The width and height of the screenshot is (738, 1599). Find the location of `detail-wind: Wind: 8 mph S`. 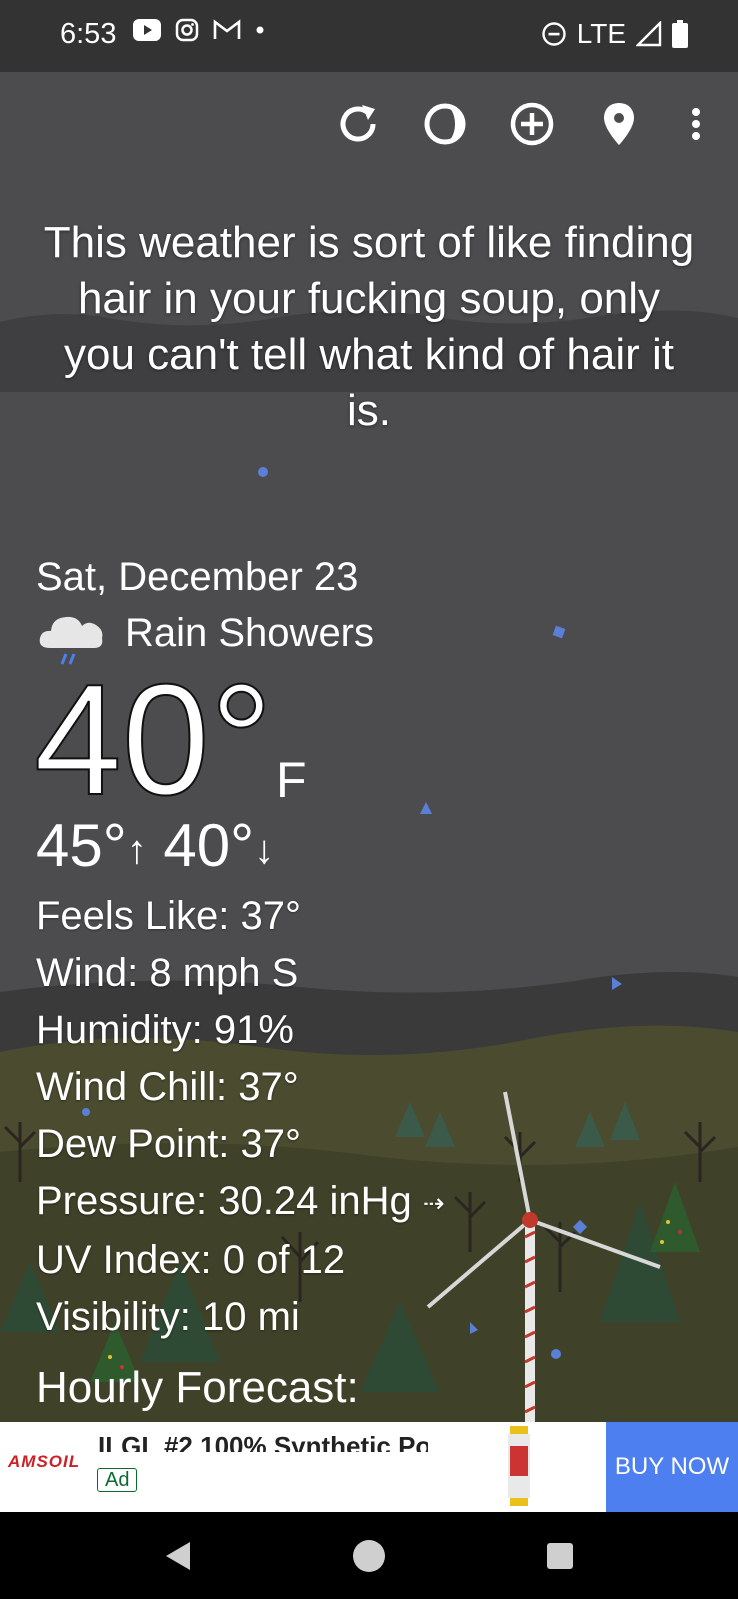

detail-wind: Wind: 8 mph S is located at coordinates (167, 973).